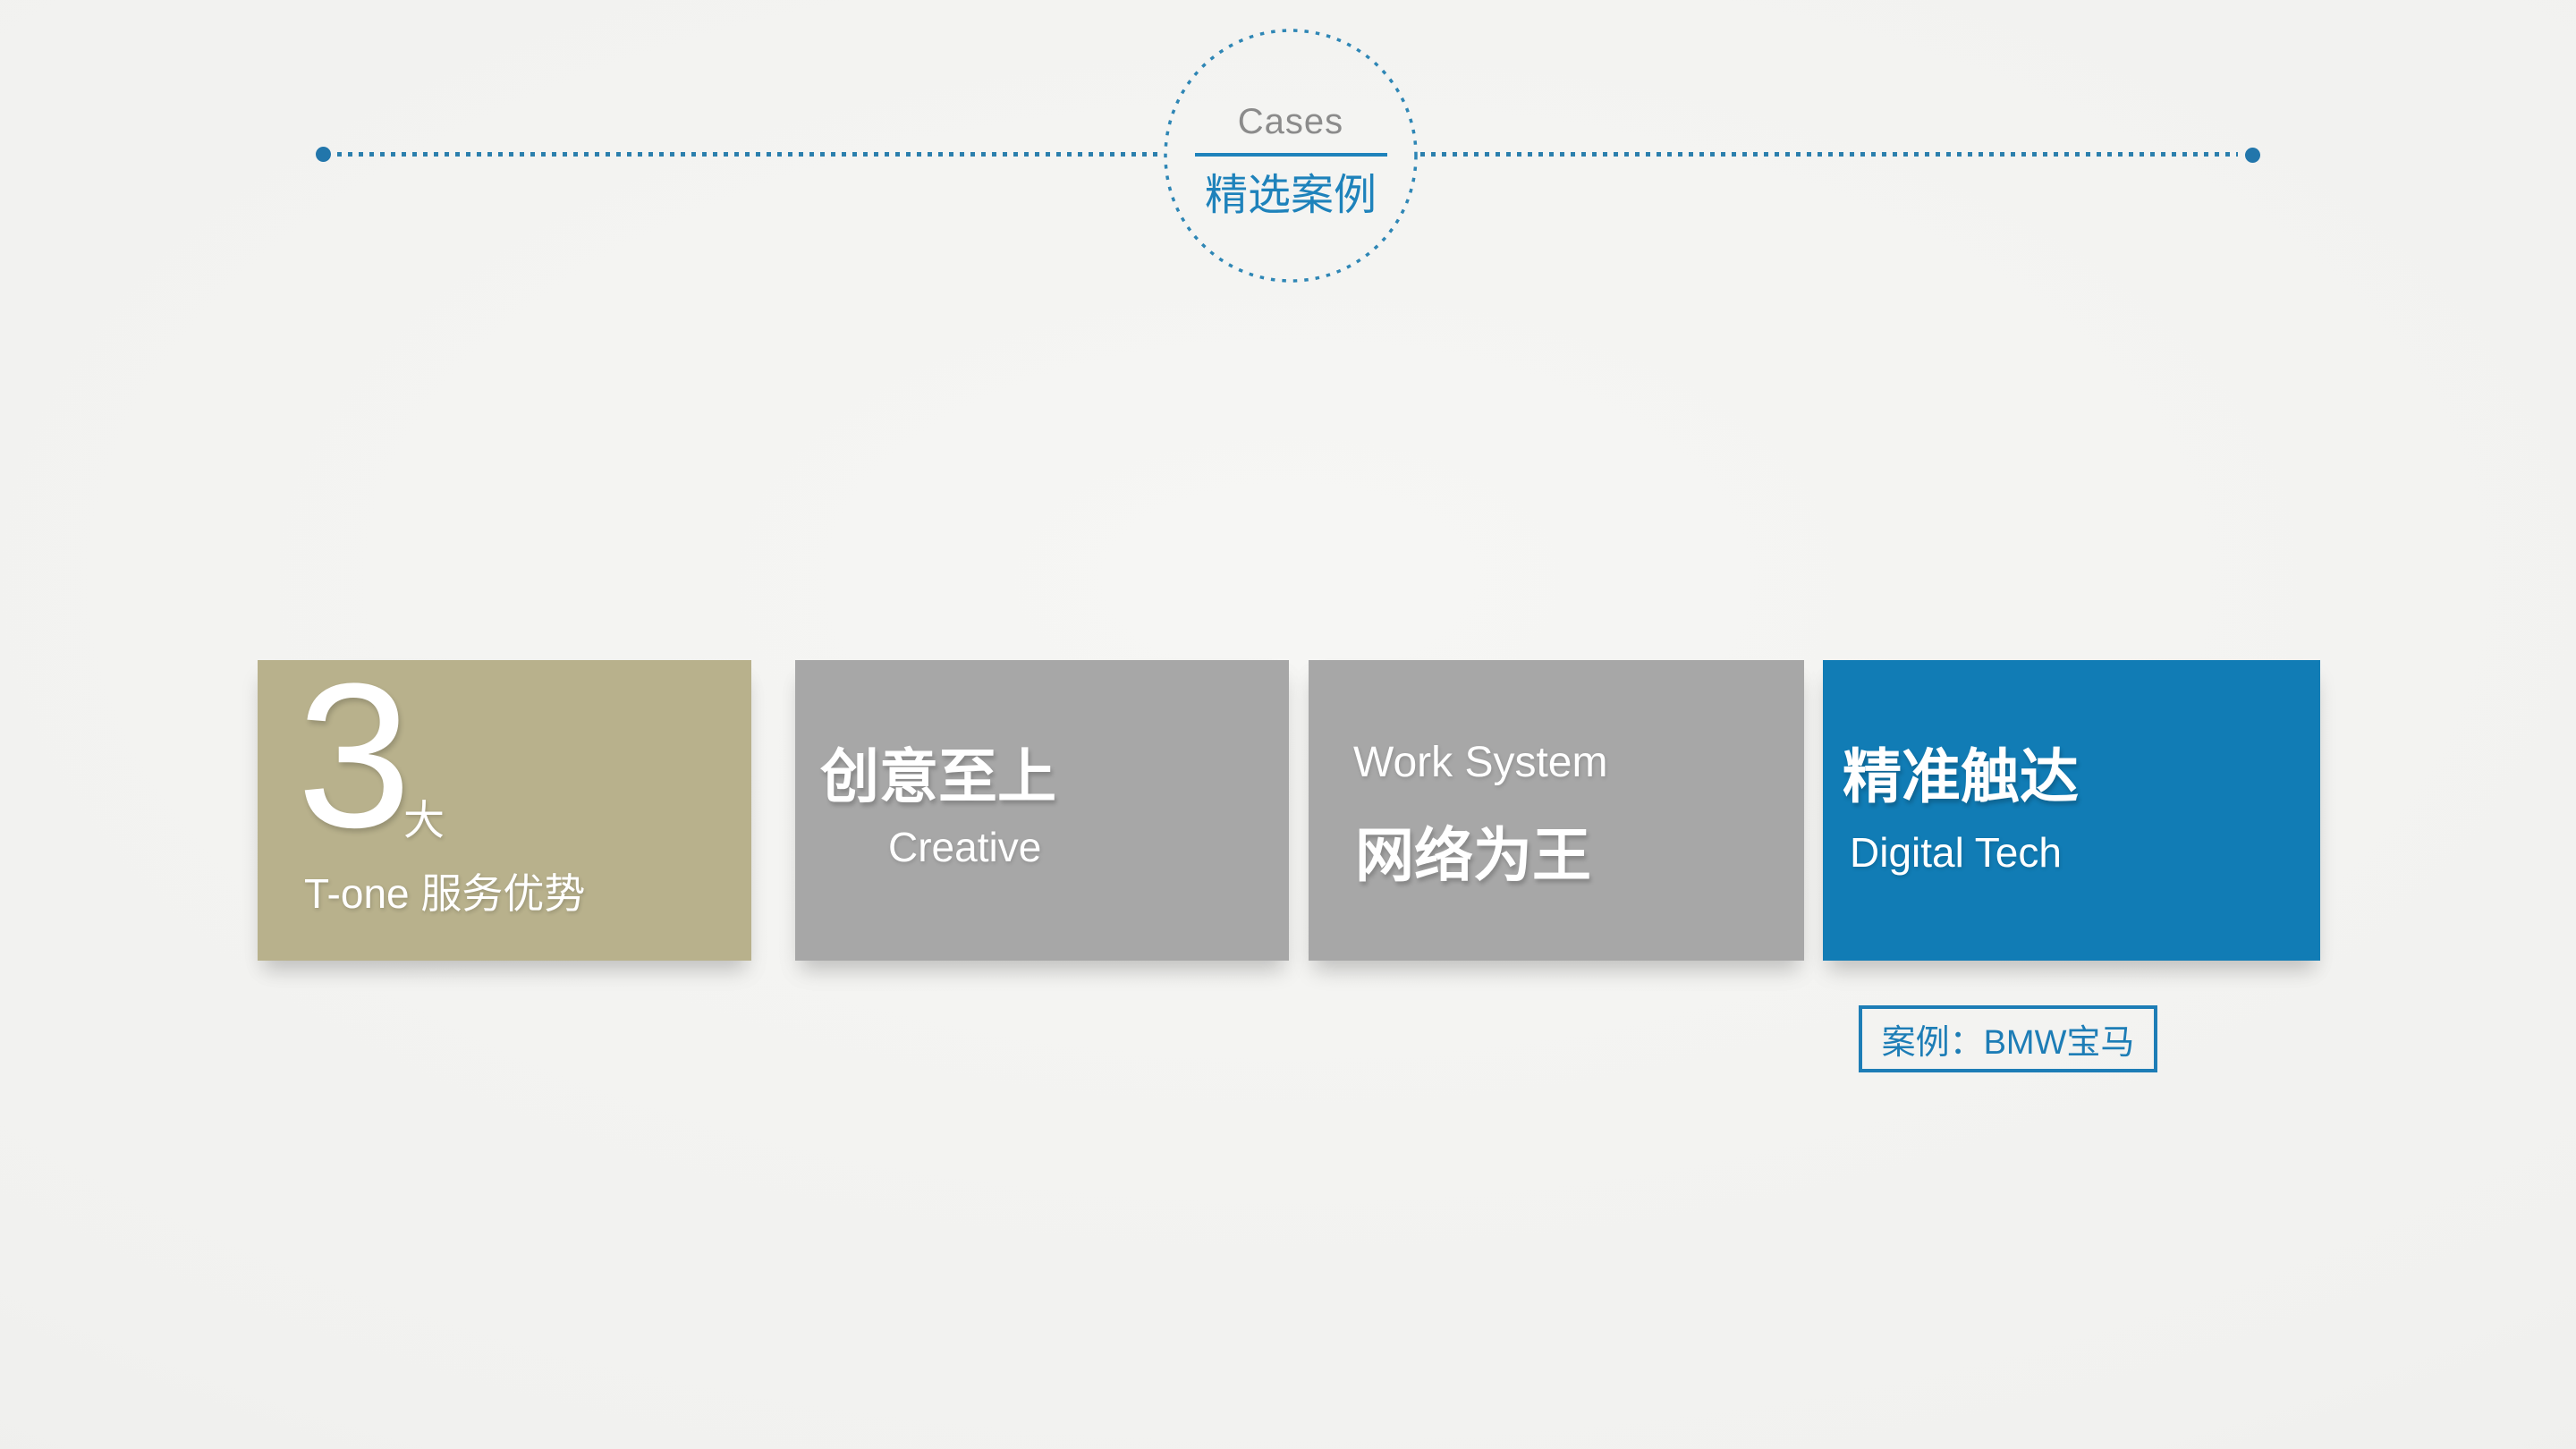 The width and height of the screenshot is (2576, 1449). What do you see at coordinates (504, 807) in the screenshot?
I see `card-advantages: 3 大 T-one 服务优势` at bounding box center [504, 807].